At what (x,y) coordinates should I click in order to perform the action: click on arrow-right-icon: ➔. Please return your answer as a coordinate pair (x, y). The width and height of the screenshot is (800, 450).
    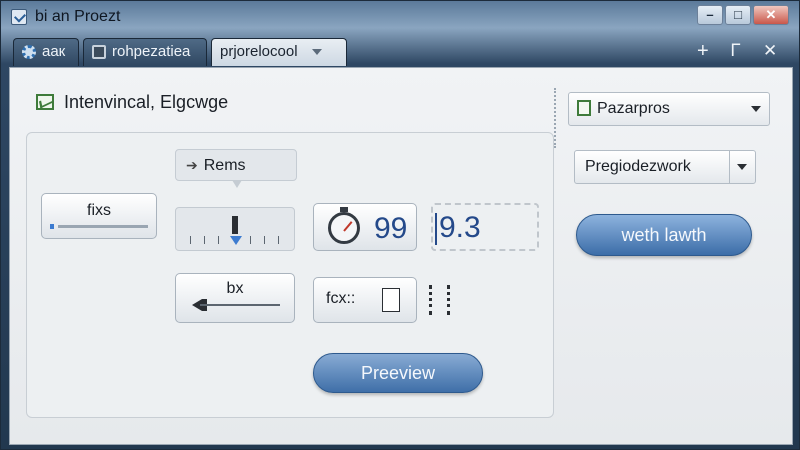
    Looking at the image, I should click on (192, 165).